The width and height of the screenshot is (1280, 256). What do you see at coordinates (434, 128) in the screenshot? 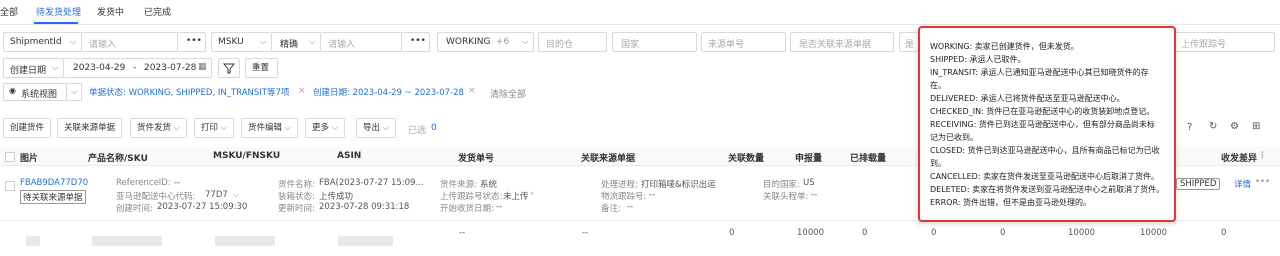
I see `selected-count: 0` at bounding box center [434, 128].